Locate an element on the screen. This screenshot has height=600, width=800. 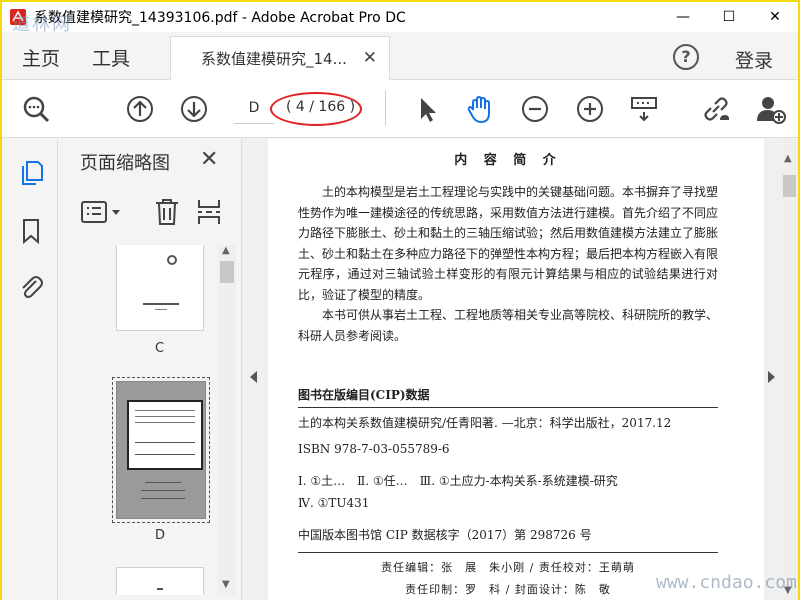
window-controls: — ☐ ✕ is located at coordinates (729, 17).